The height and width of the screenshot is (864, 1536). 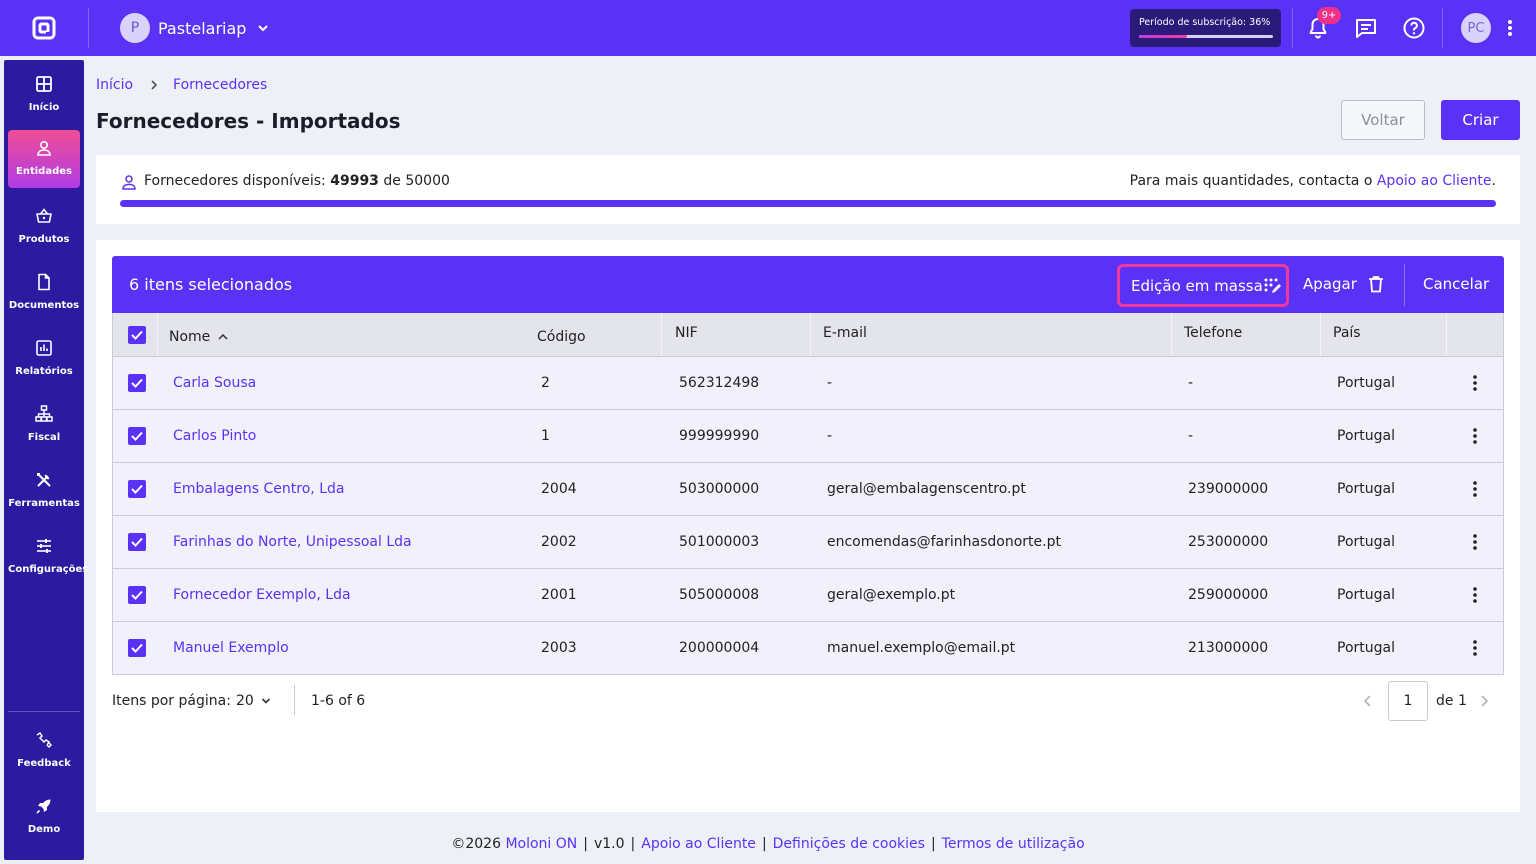 I want to click on supplier-name-link: Embalagens Centro, Lda, so click(x=258, y=489).